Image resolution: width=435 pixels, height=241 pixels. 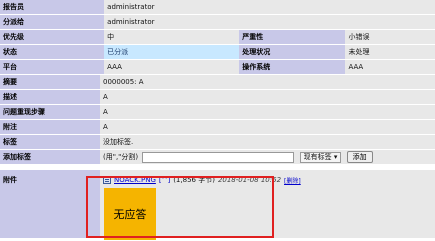 I want to click on notes-label: 附注, so click(x=50, y=127).